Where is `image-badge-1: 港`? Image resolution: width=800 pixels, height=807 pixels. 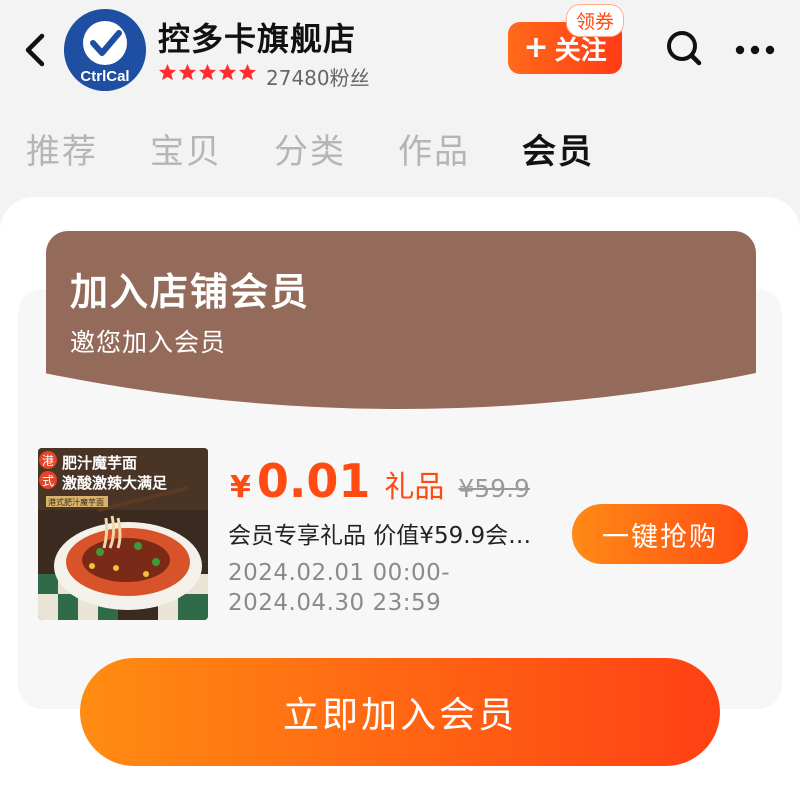
image-badge-1: 港 is located at coordinates (48, 461).